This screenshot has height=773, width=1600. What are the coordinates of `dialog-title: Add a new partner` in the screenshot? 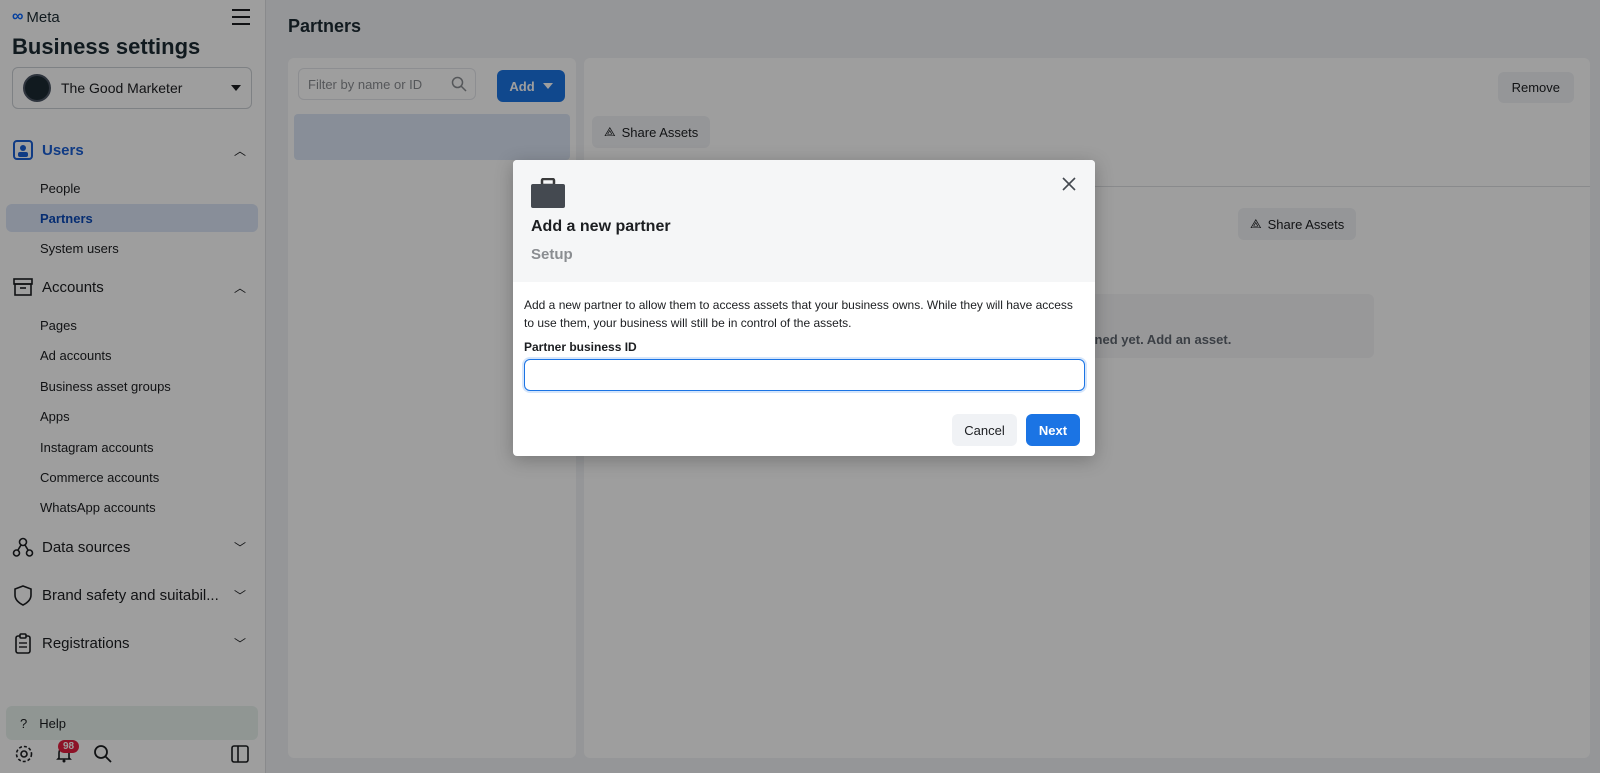 It's located at (601, 226).